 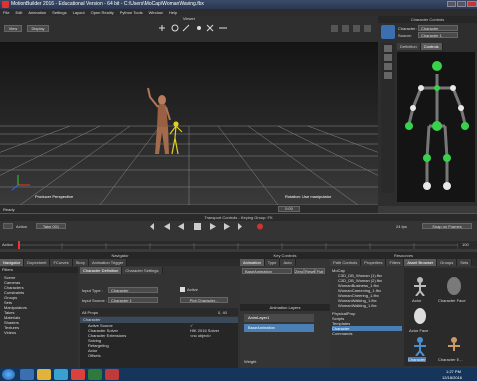 I want to click on actor-icon, so click(x=420, y=286).